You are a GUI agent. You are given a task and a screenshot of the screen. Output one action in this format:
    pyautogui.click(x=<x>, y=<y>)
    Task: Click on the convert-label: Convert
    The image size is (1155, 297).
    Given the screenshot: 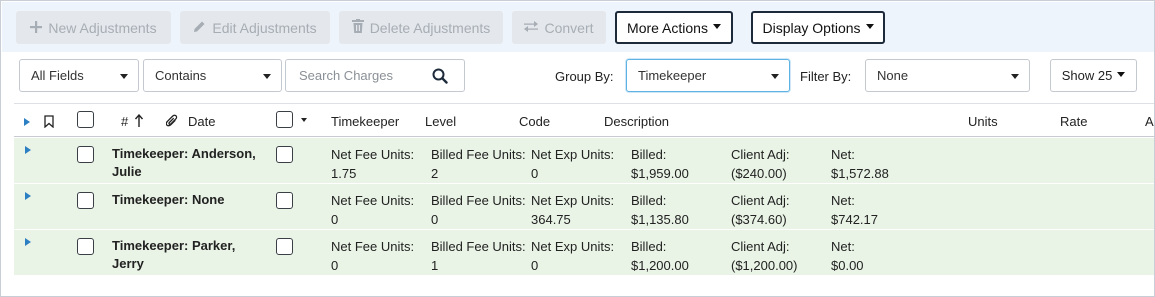 What is the action you would take?
    pyautogui.click(x=569, y=27)
    